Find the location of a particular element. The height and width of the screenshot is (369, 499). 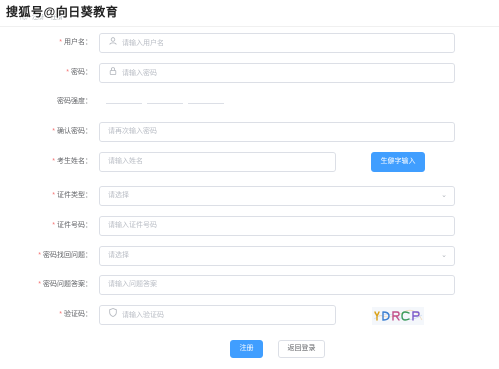

answer-label: * 密码问题答案： is located at coordinates (65, 284).